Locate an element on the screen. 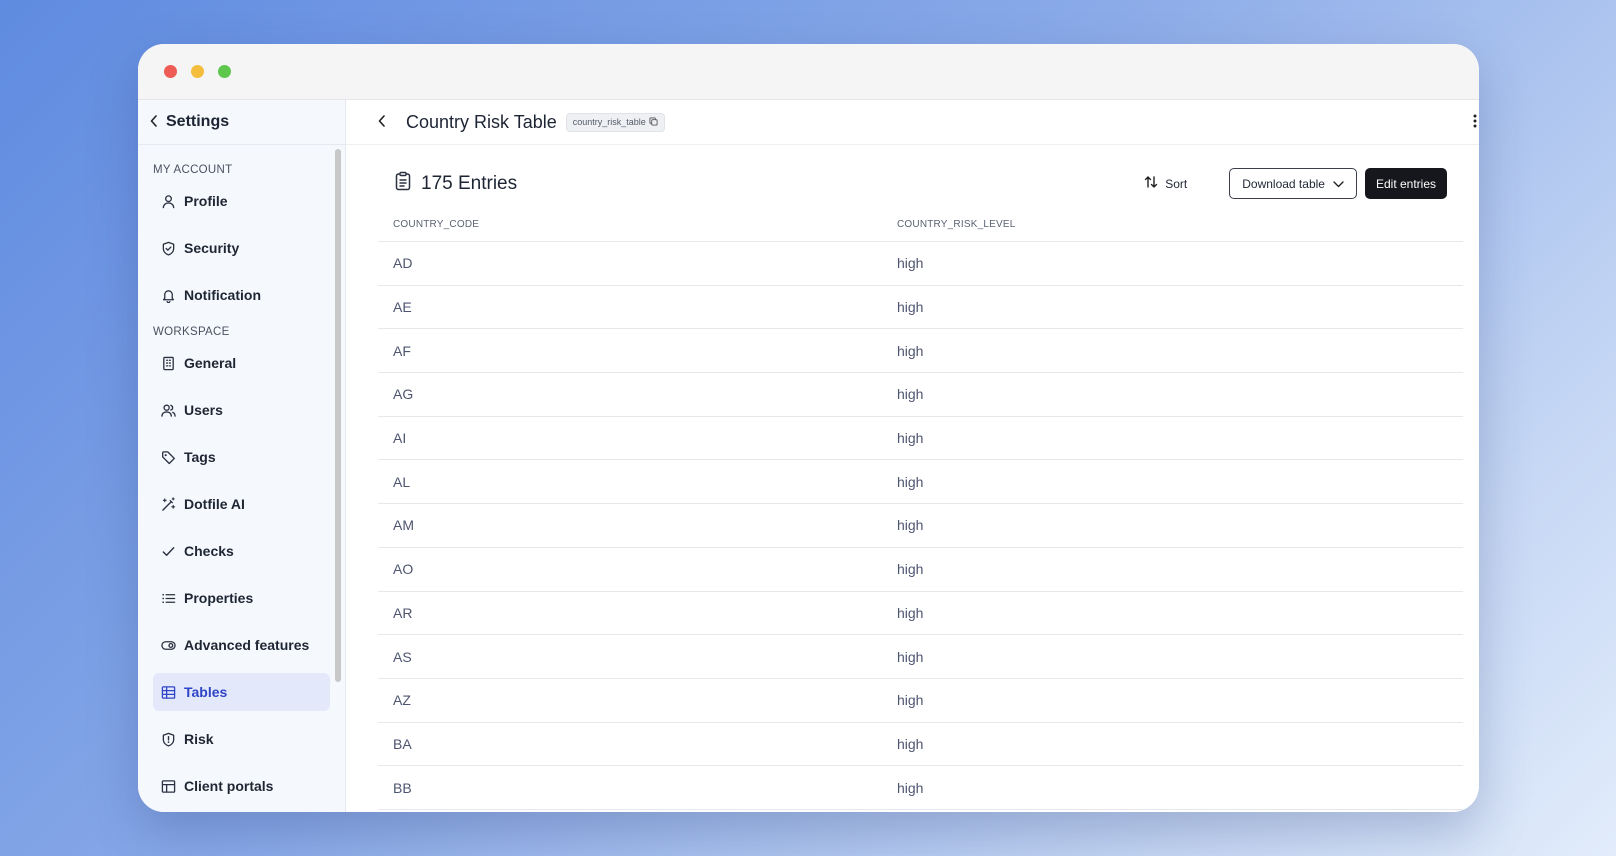  country-code-cell: BA is located at coordinates (402, 743).